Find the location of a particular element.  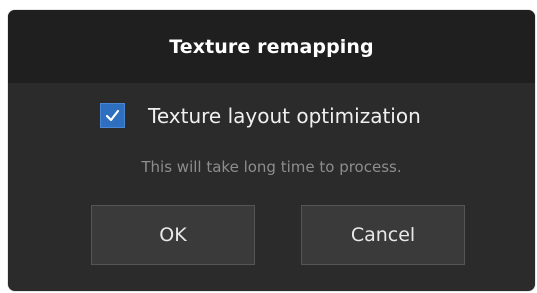

ok-button: OK is located at coordinates (173, 235).